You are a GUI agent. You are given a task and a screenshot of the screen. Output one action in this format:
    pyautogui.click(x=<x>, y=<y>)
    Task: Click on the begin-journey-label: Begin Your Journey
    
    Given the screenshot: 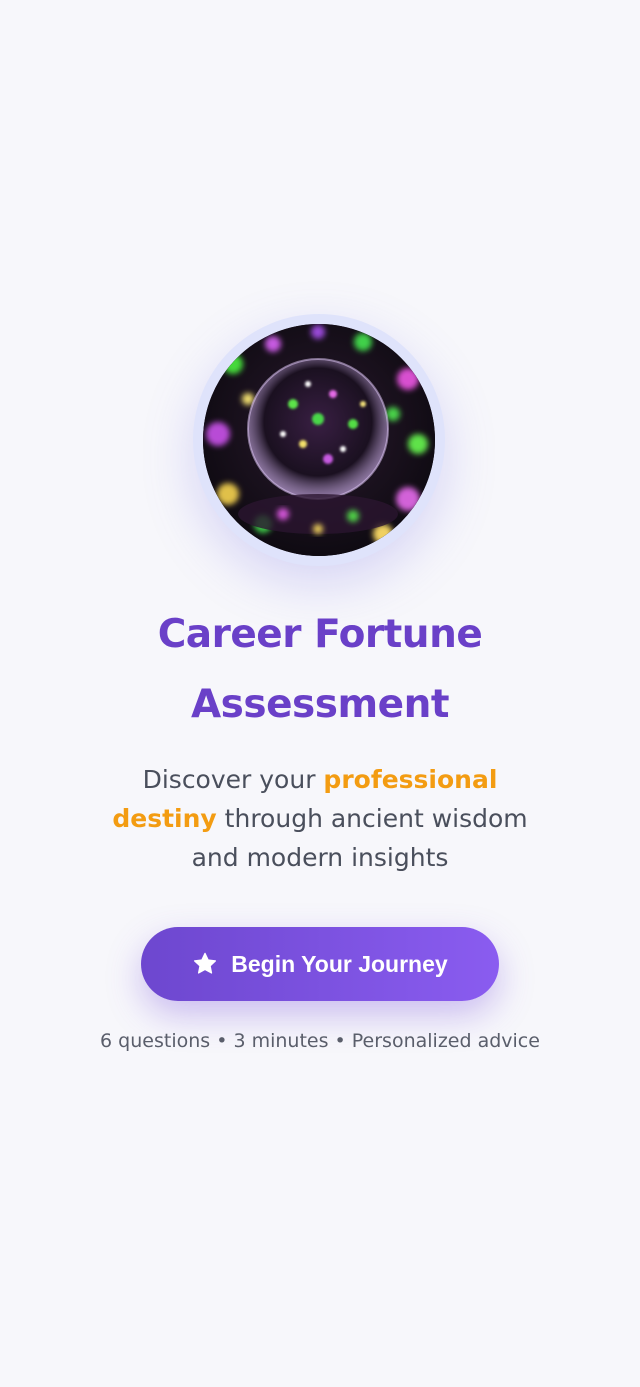 What is the action you would take?
    pyautogui.click(x=339, y=963)
    